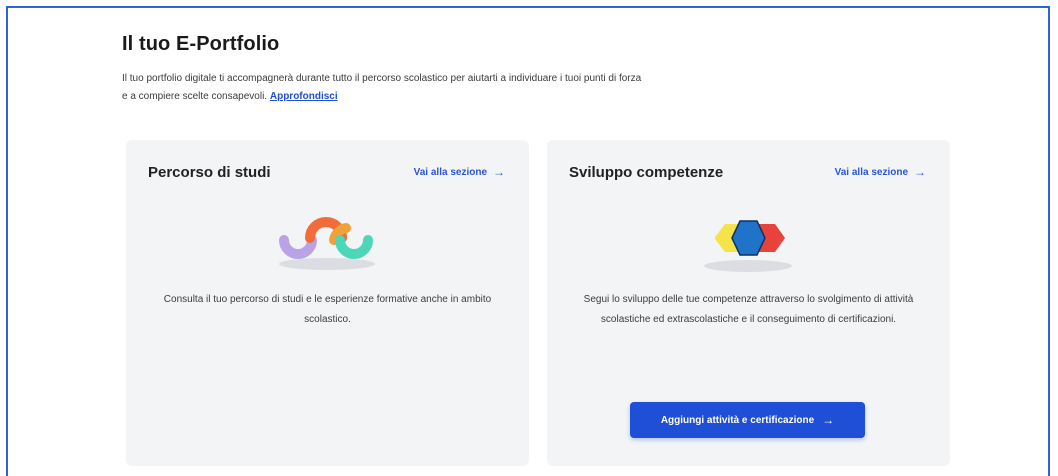 This screenshot has width=1058, height=476. What do you see at coordinates (201, 44) in the screenshot?
I see `page-title: Il tuo E-Portfolio` at bounding box center [201, 44].